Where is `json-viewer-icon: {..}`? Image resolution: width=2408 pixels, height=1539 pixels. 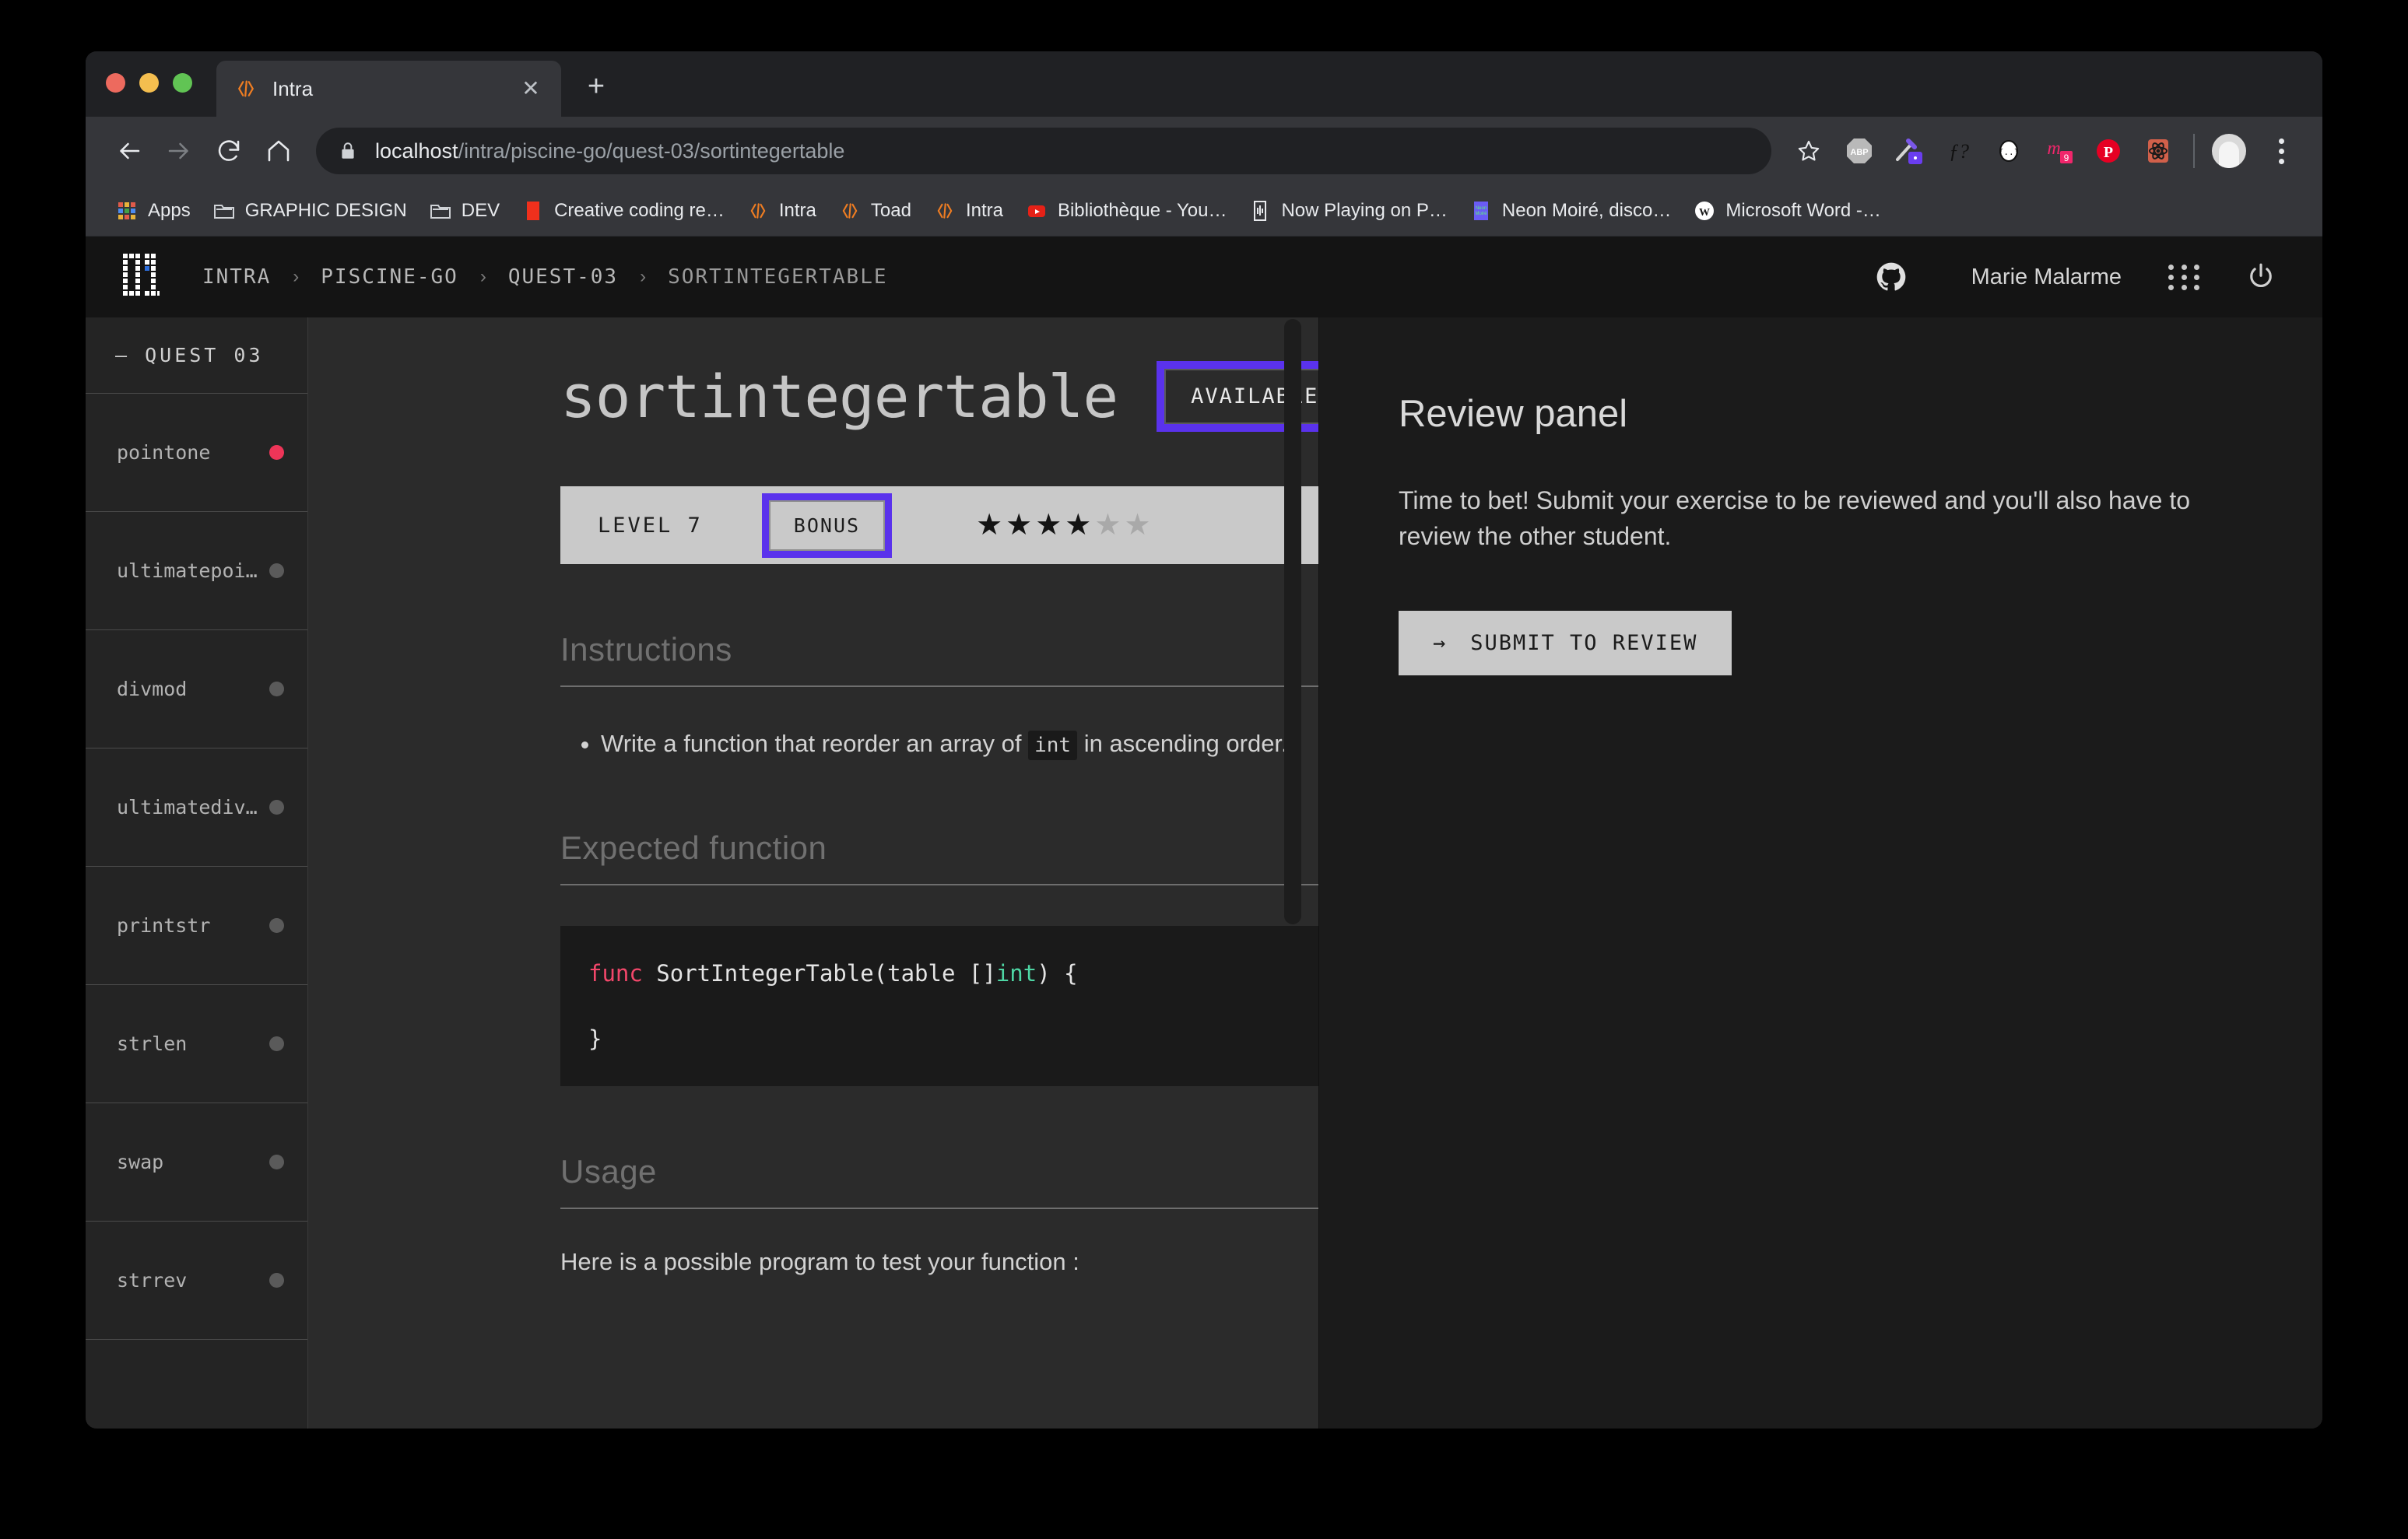 json-viewer-icon: {..} is located at coordinates (2009, 151).